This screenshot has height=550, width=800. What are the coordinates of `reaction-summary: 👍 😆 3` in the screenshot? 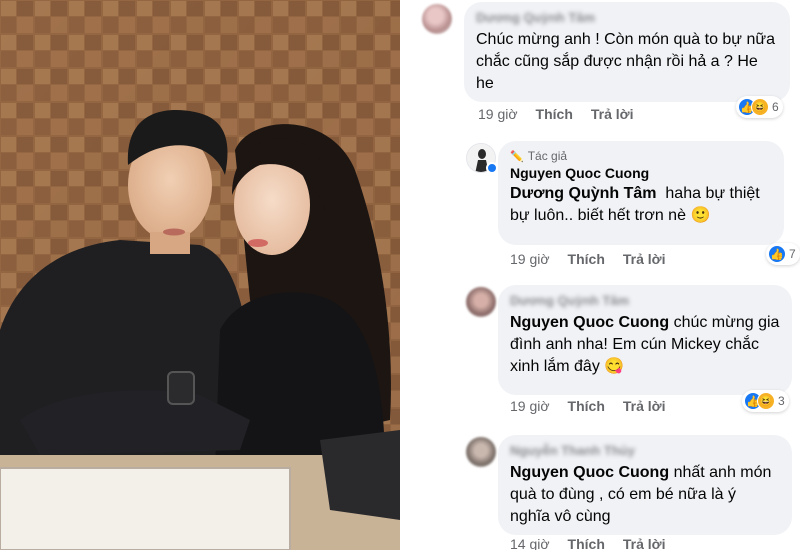 It's located at (765, 401).